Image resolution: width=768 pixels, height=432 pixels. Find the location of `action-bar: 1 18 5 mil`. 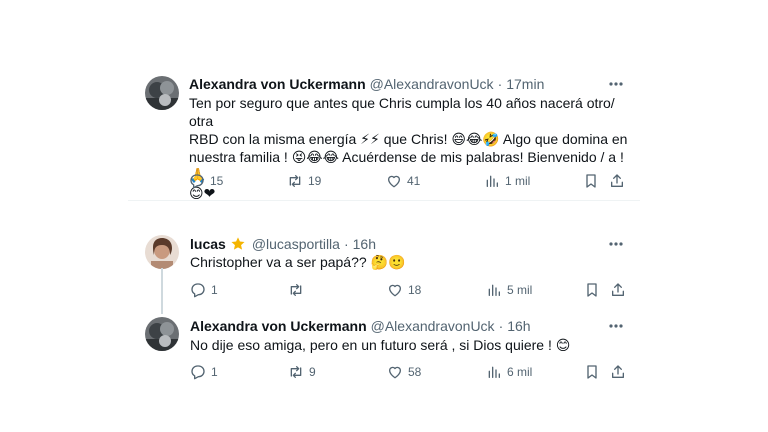

action-bar: 1 18 5 mil is located at coordinates (384, 290).